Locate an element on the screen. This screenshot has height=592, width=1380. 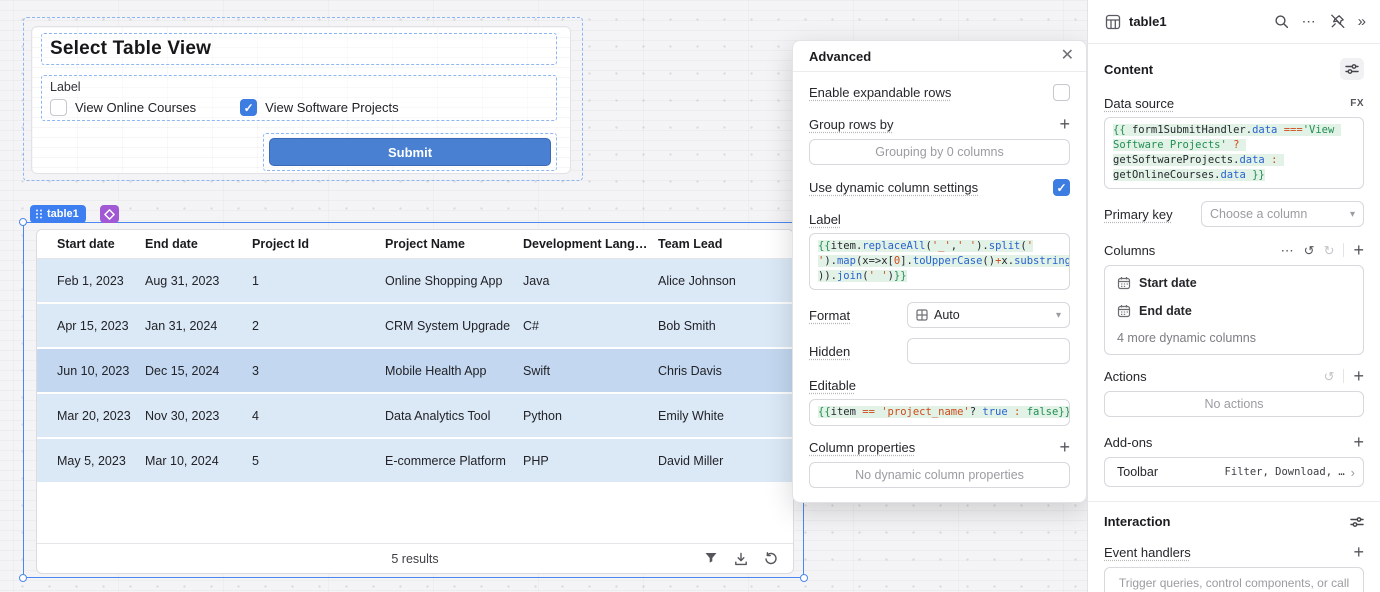
table-cell: Jan 31, 2024 is located at coordinates (190, 326).